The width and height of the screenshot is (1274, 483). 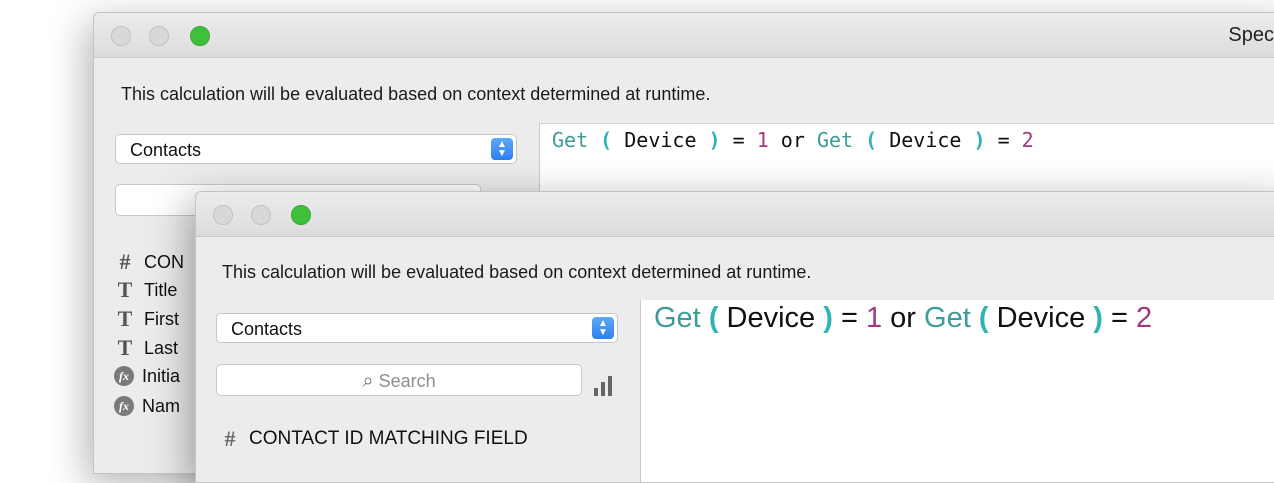 What do you see at coordinates (407, 381) in the screenshot?
I see `search-placeholder: Search` at bounding box center [407, 381].